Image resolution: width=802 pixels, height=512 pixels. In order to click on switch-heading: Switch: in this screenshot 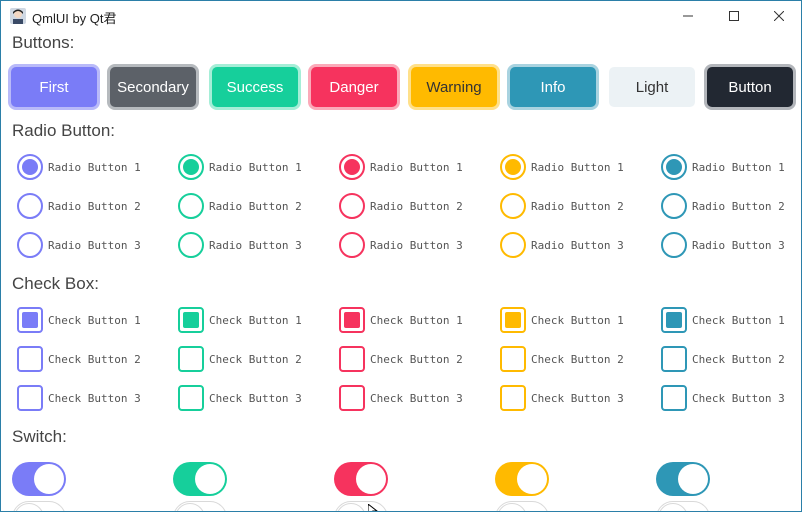, I will do `click(39, 436)`.